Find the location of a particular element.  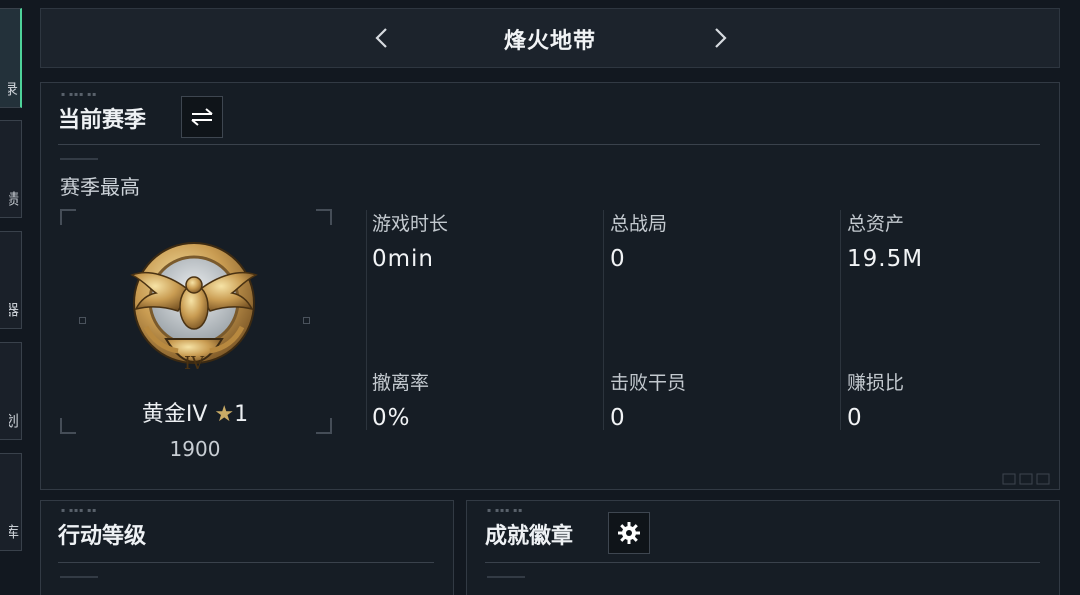

rank-name-row: 黄金IV ★1 is located at coordinates (195, 412).